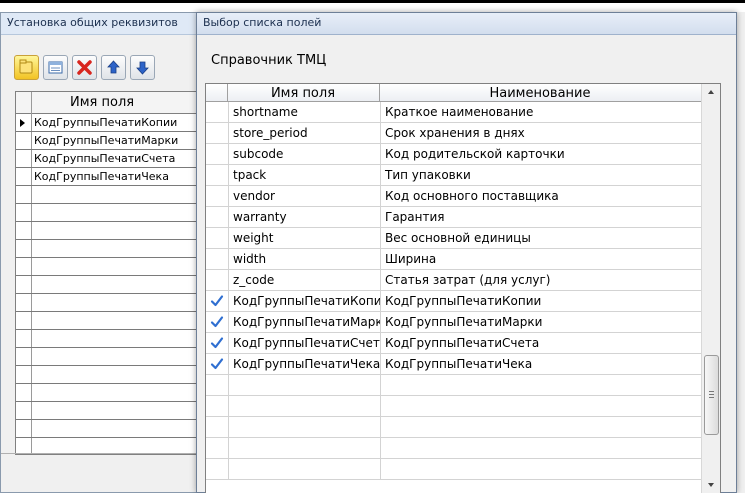  What do you see at coordinates (711, 484) in the screenshot?
I see `scroll-down-button` at bounding box center [711, 484].